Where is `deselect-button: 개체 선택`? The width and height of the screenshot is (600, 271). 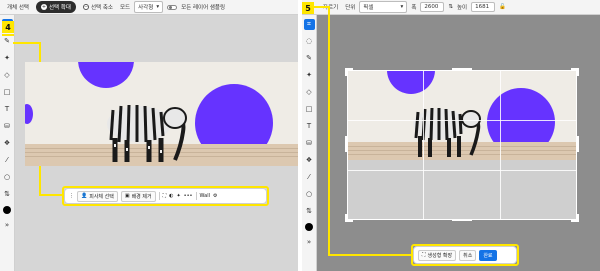 deselect-button: 개체 선택 is located at coordinates (18, 7).